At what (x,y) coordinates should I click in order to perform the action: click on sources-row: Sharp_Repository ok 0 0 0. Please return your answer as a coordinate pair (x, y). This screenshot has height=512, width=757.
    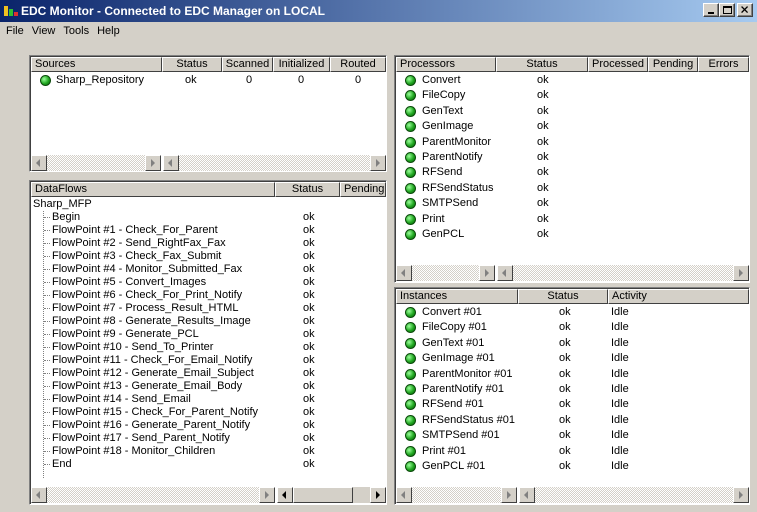
    Looking at the image, I should click on (208, 80).